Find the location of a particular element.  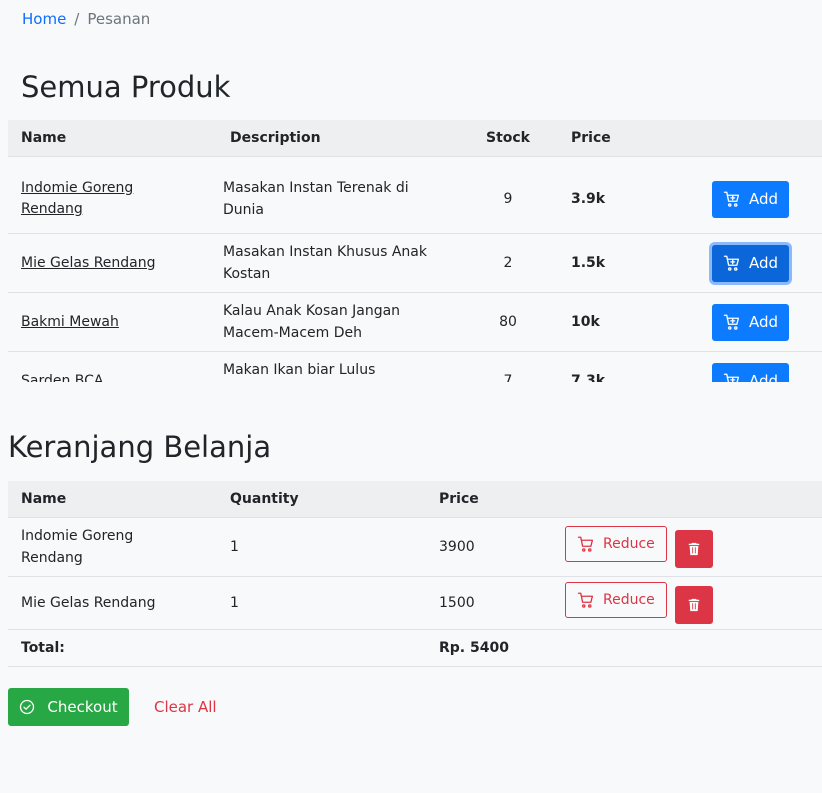

cart-col-header-actions is located at coordinates (687, 499).